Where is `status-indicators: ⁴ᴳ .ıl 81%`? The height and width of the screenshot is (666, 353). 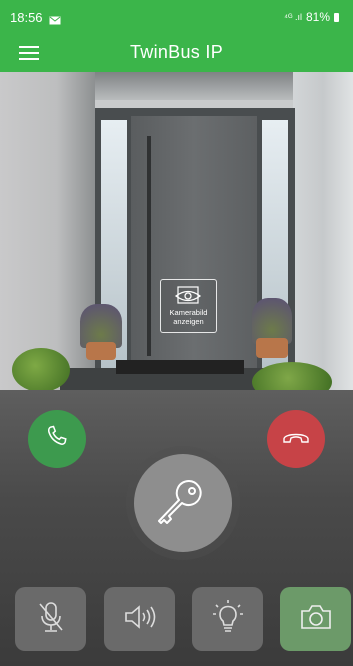 status-indicators: ⁴ᴳ .ıl 81% is located at coordinates (311, 17).